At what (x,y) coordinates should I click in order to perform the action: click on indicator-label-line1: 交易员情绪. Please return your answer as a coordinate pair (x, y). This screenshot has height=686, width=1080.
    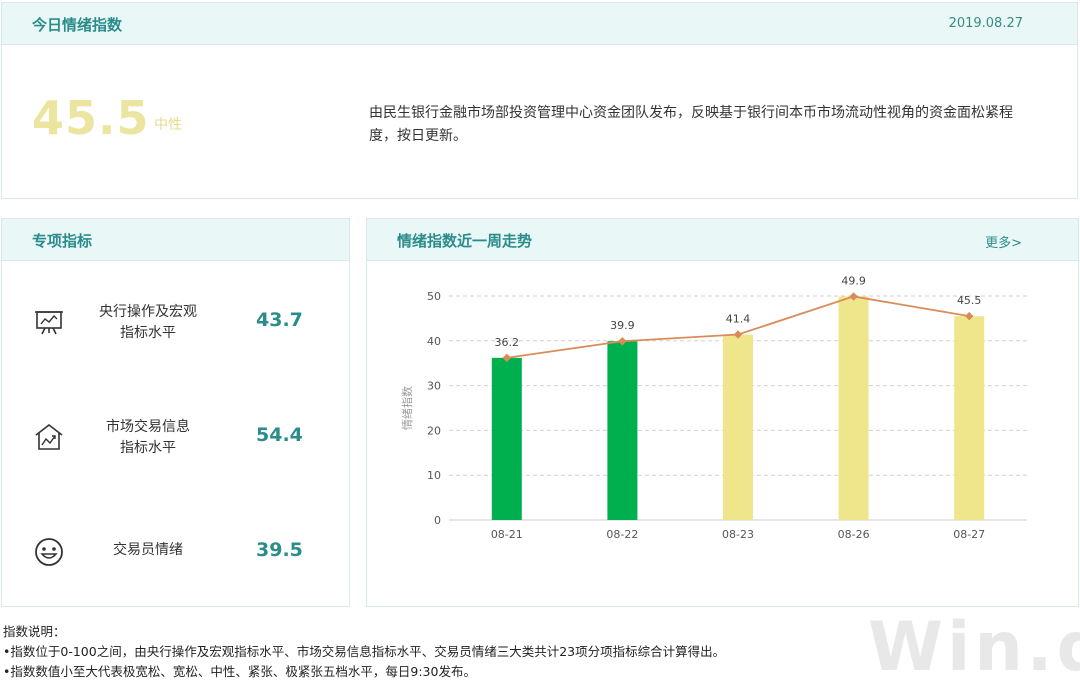
    Looking at the image, I should click on (148, 550).